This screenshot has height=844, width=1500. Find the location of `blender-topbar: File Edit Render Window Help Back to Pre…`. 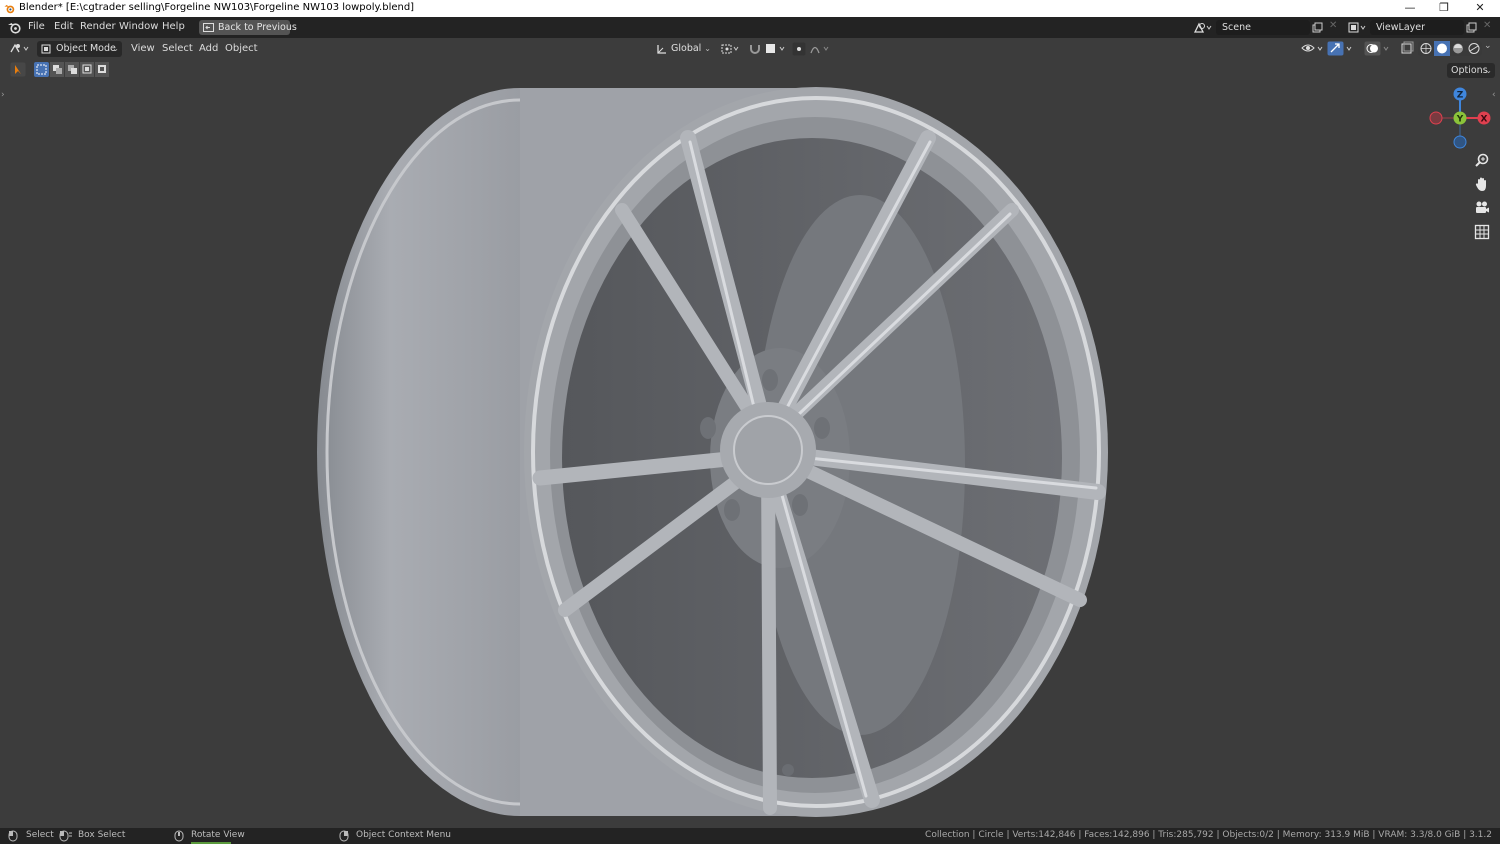

blender-topbar: File Edit Render Window Help Back to Pre… is located at coordinates (750, 28).